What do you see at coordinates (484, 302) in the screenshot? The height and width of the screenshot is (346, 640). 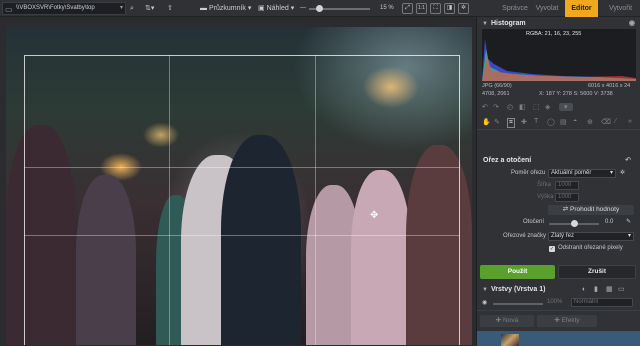 I see `visibility-icon: ◉` at bounding box center [484, 302].